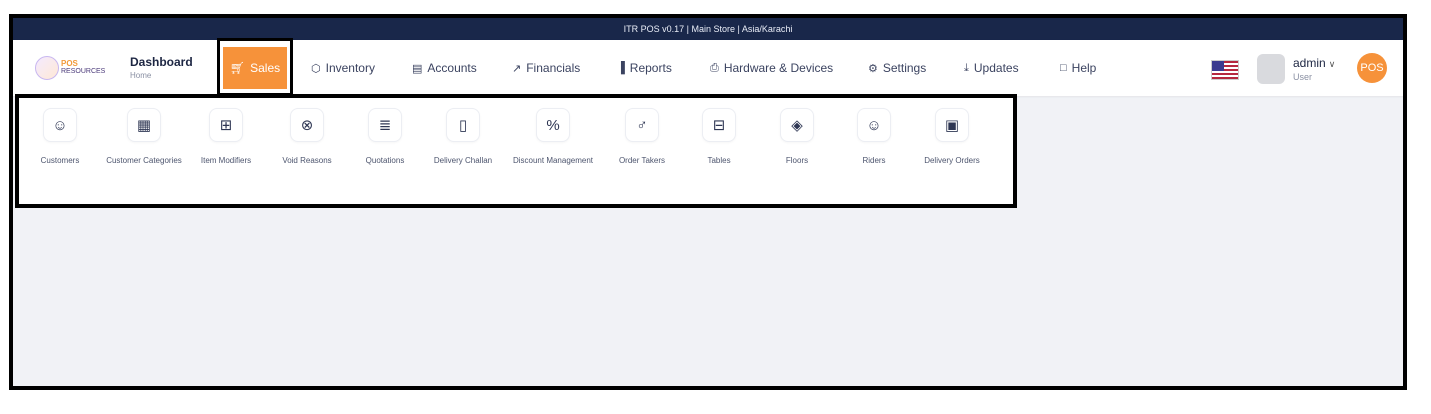  Describe the element at coordinates (161, 62) in the screenshot. I see `dashboard-title: Dashboard` at that location.